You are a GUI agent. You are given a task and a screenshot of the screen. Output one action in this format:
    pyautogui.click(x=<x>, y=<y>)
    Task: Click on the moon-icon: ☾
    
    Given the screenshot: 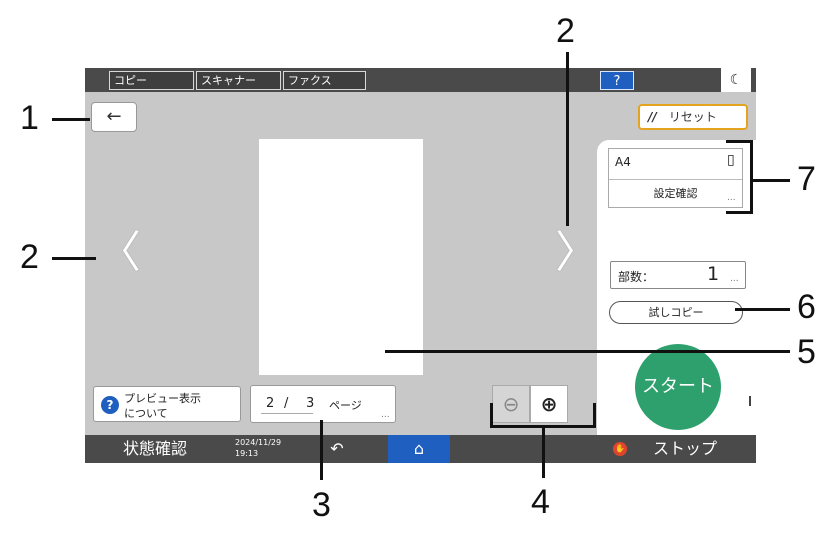 What is the action you would take?
    pyautogui.click(x=736, y=80)
    